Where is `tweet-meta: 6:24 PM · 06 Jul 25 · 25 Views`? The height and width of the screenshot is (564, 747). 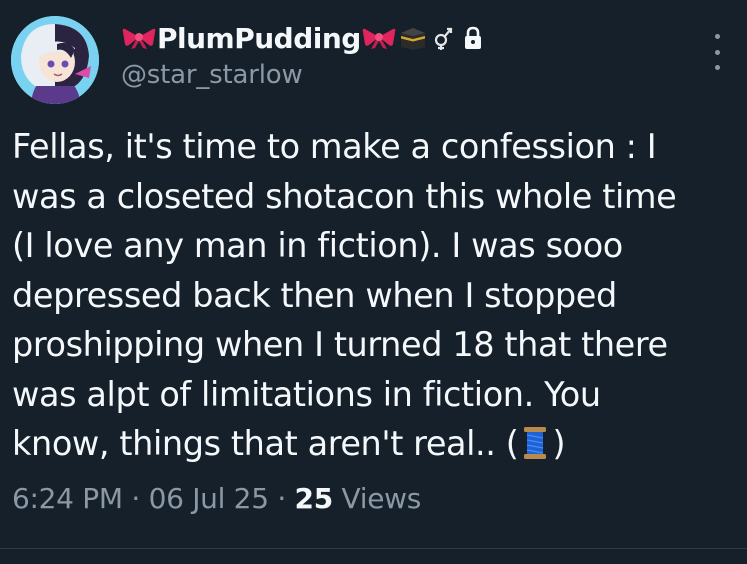 tweet-meta: 6:24 PM · 06 Jul 25 · 25 Views is located at coordinates (216, 498).